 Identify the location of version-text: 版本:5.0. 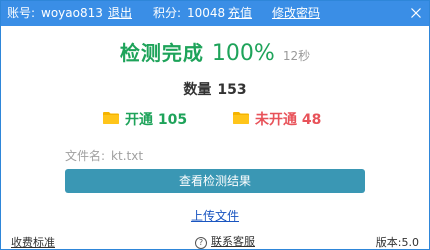
(397, 242).